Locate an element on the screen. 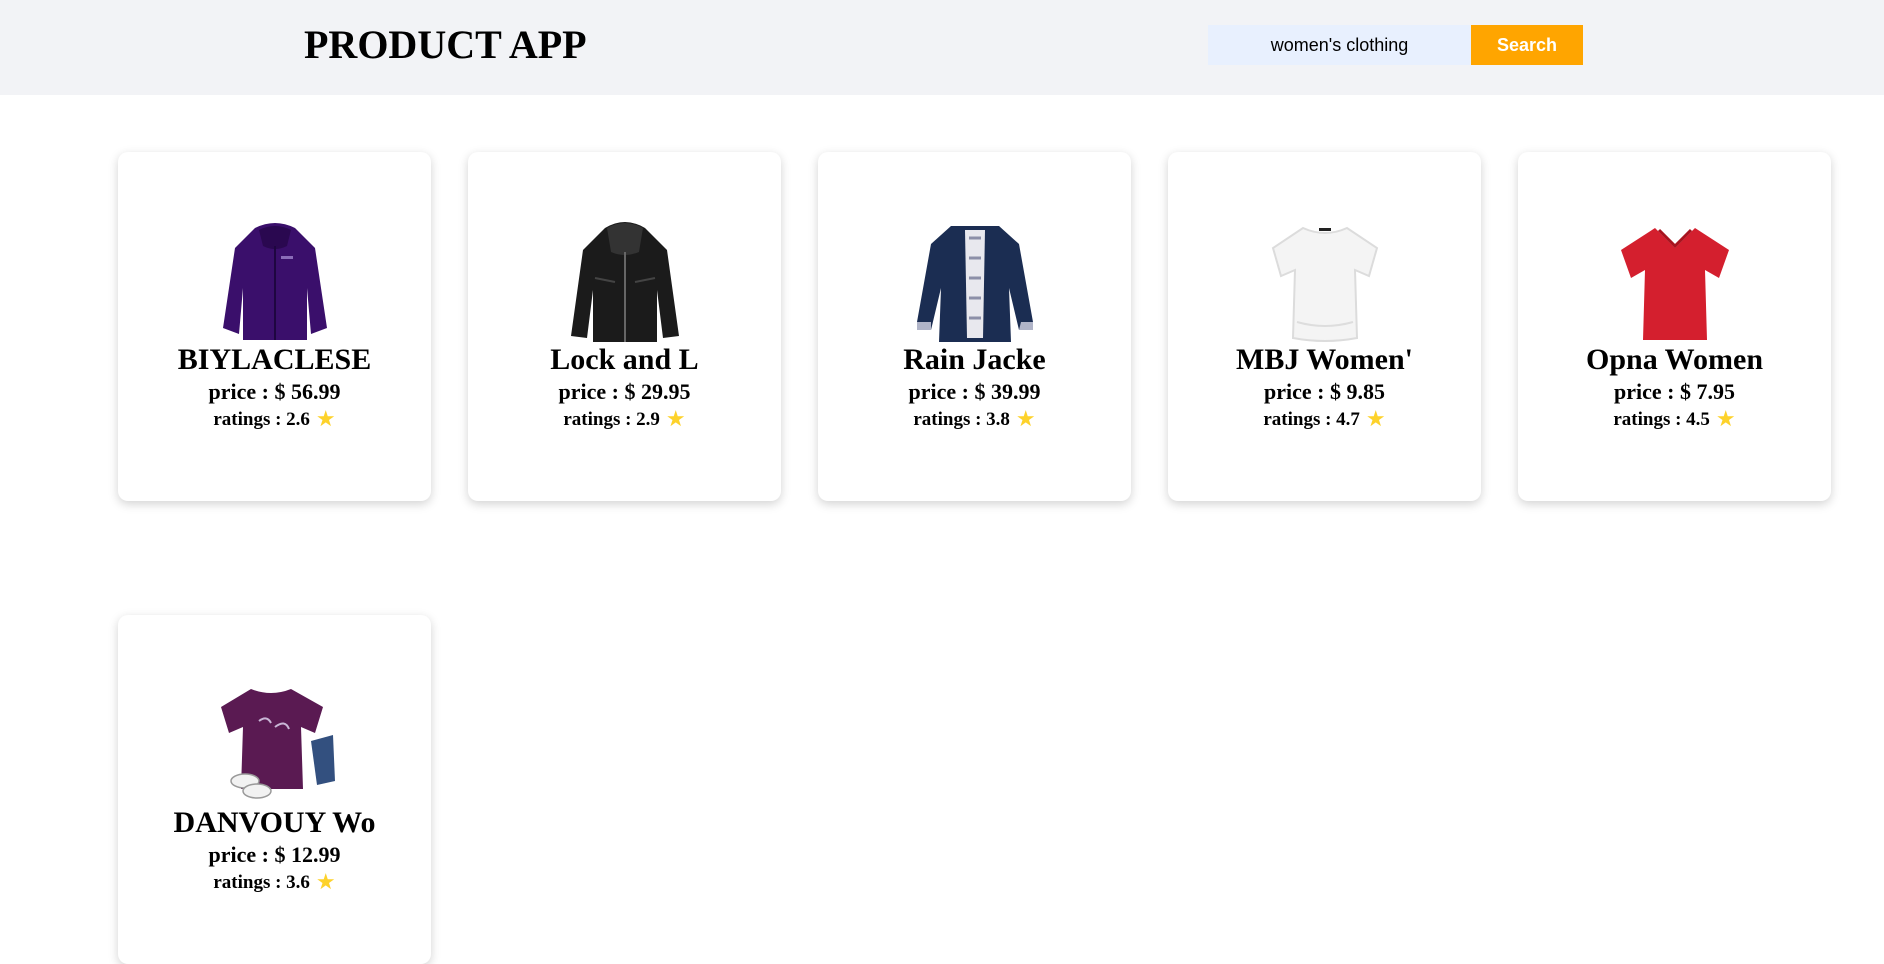 This screenshot has width=1884, height=964. search-button: Search is located at coordinates (1527, 45).